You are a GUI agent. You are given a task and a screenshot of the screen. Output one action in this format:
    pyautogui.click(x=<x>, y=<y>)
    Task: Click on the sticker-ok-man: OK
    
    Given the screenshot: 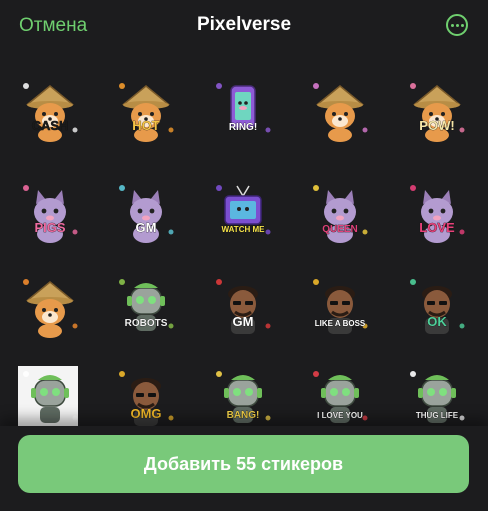 What is the action you would take?
    pyautogui.click(x=437, y=304)
    